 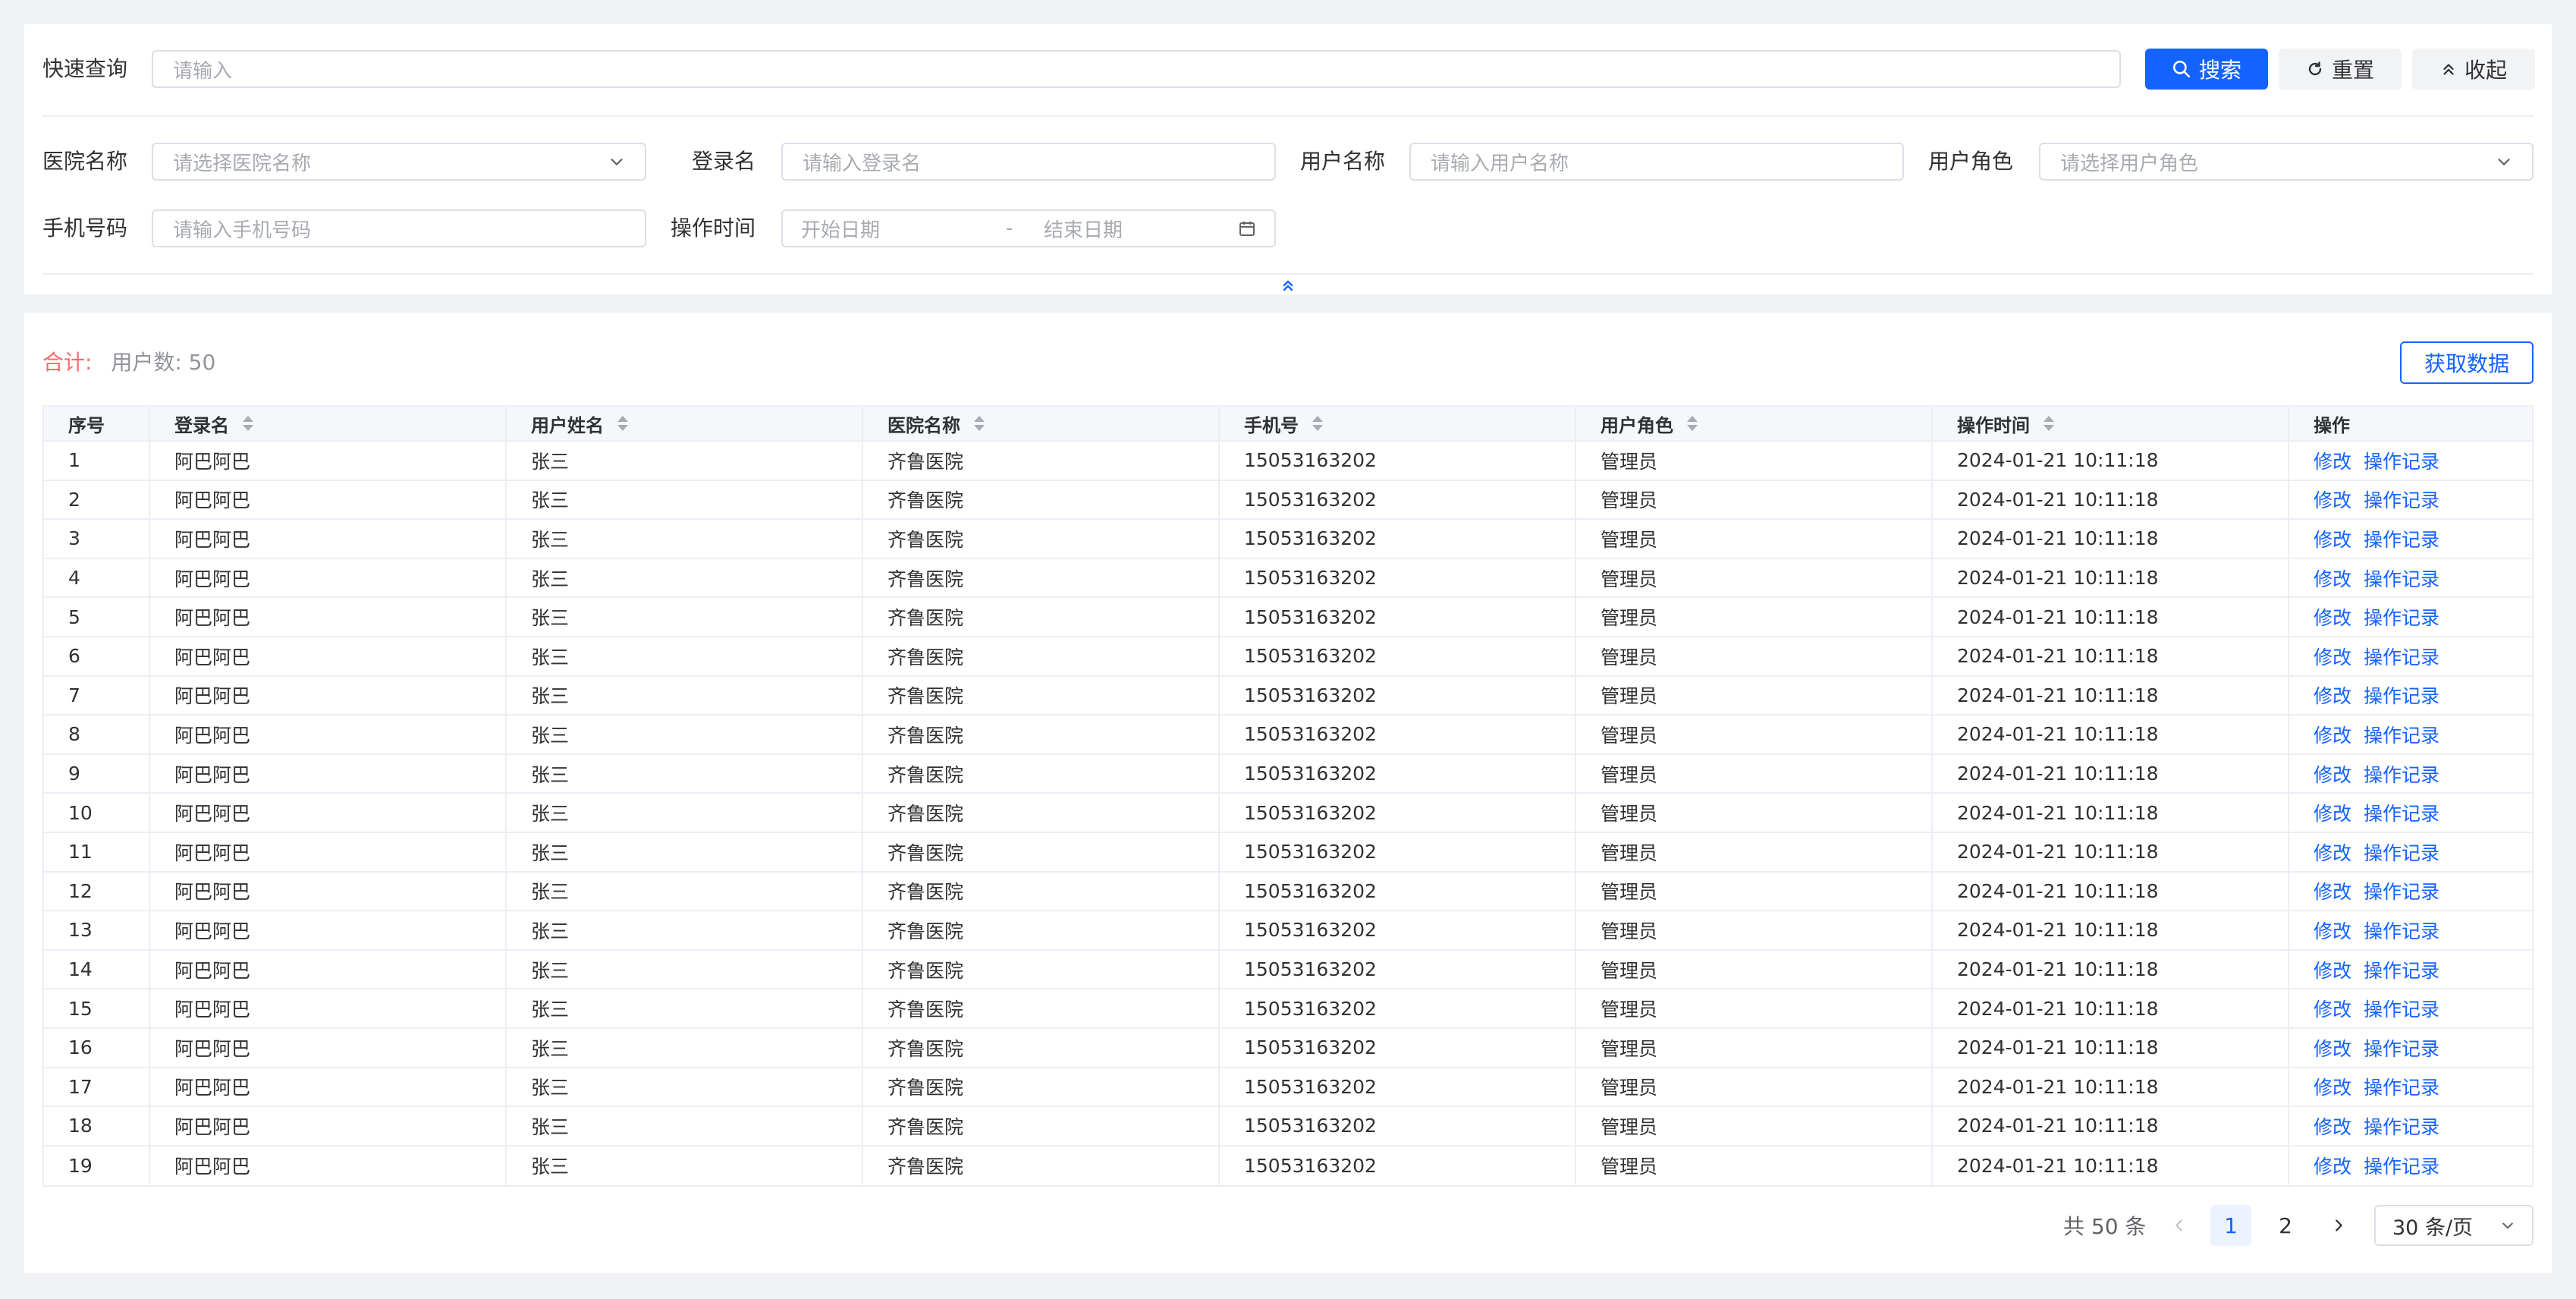 I want to click on username-input: 请输入用户名称, so click(x=1656, y=162).